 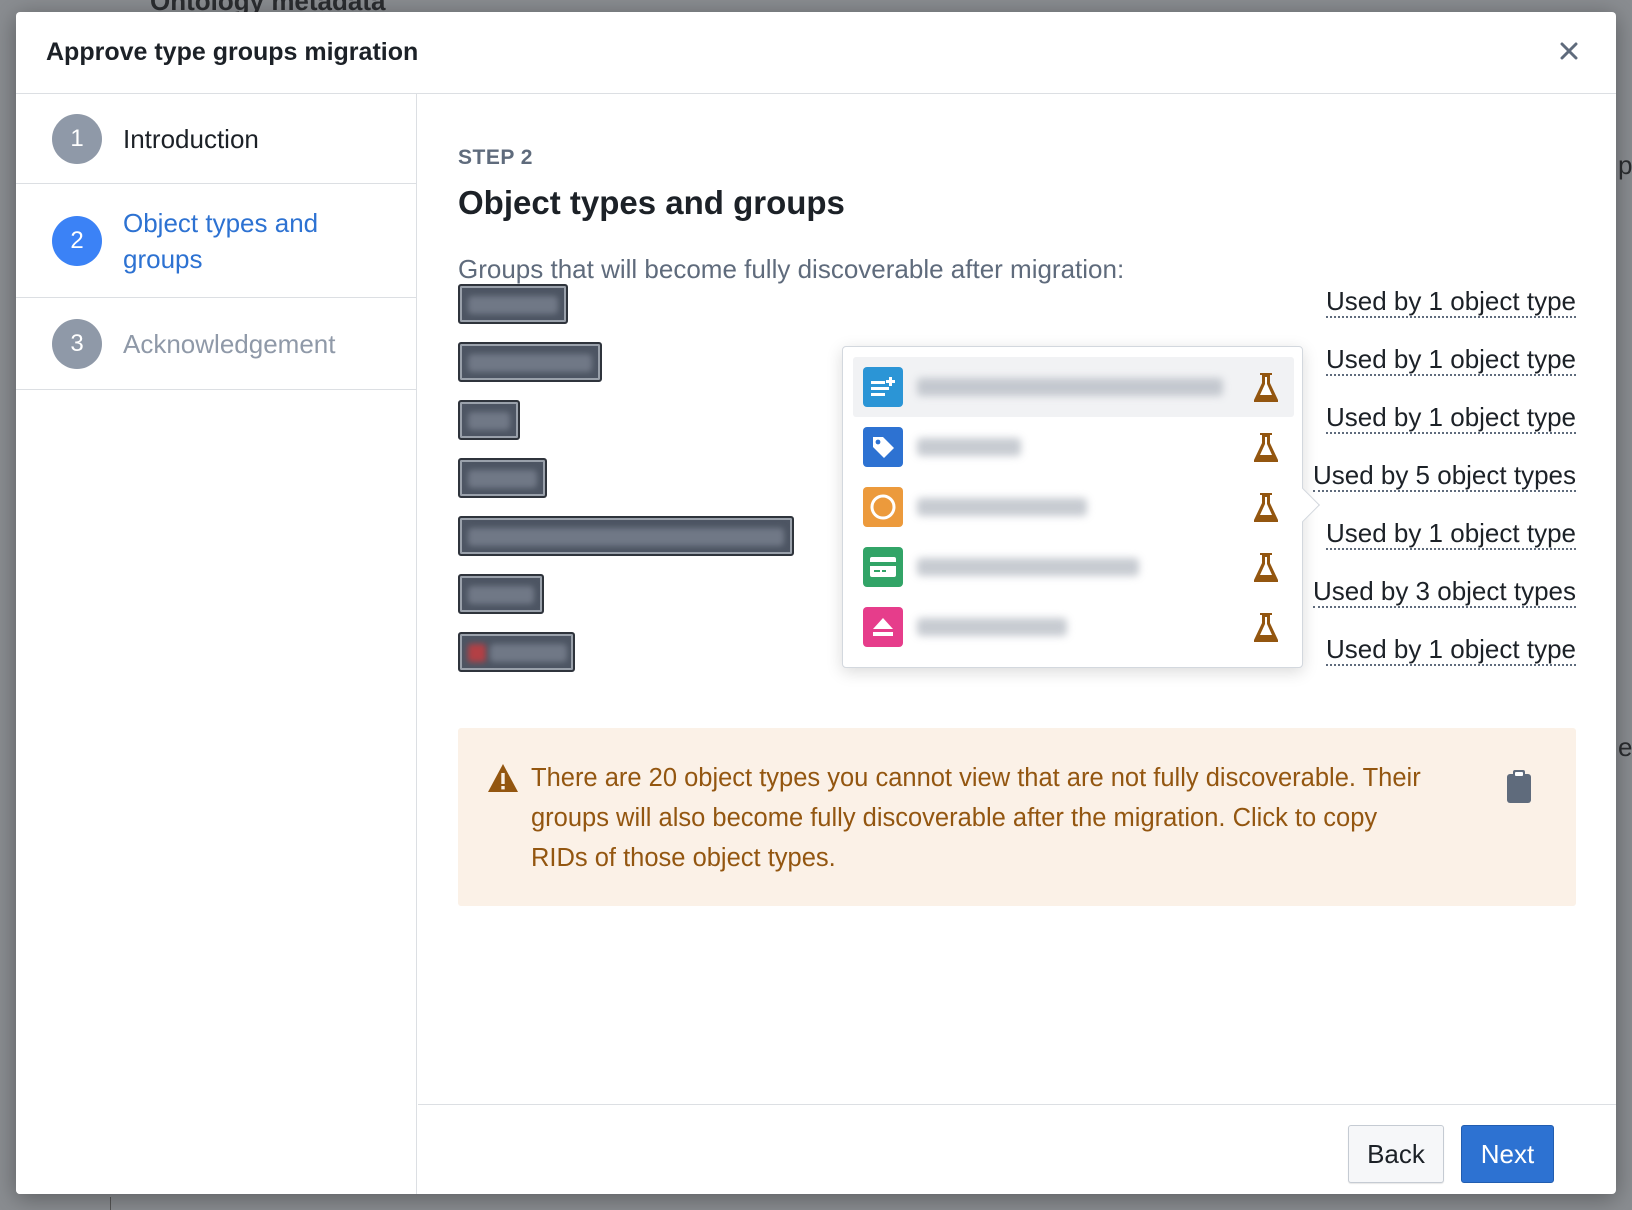 I want to click on step-object-types-and-groups: 2 Object types and groups, so click(x=216, y=241).